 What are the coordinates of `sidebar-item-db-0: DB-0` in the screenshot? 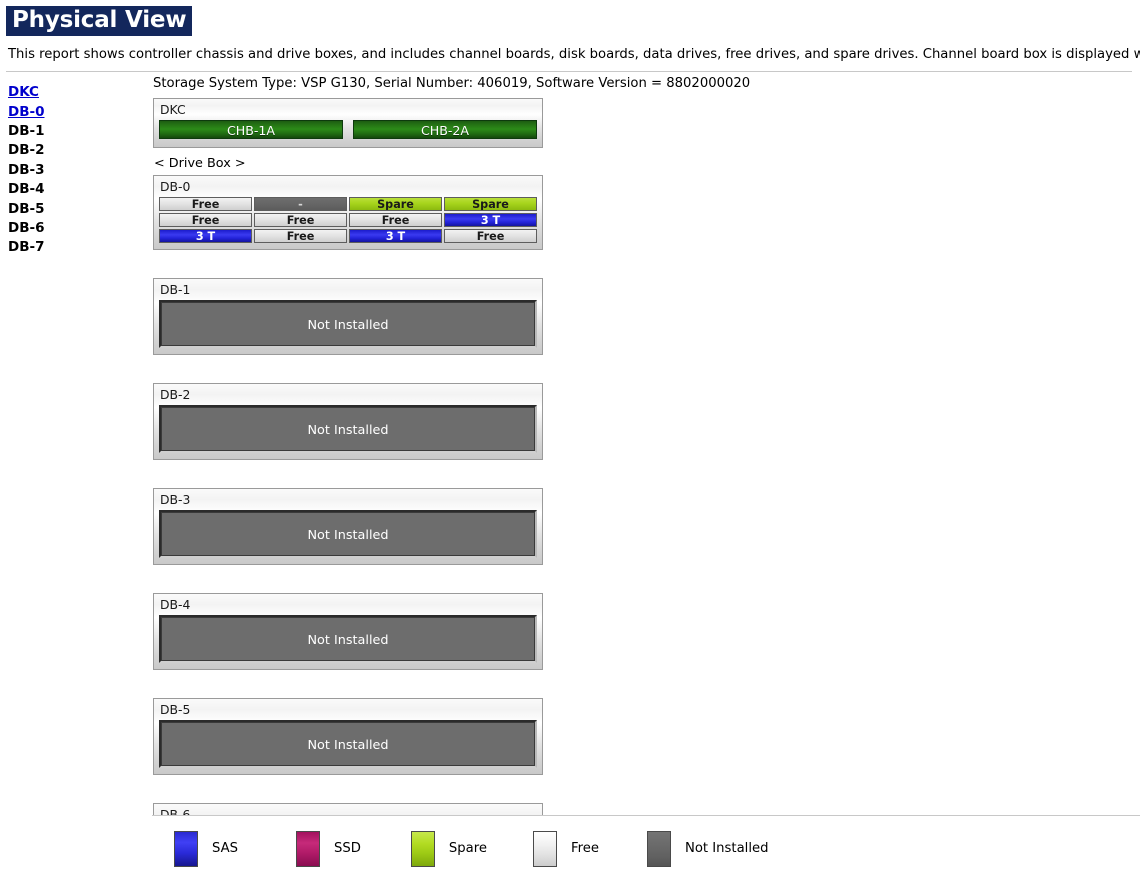 It's located at (79, 112).